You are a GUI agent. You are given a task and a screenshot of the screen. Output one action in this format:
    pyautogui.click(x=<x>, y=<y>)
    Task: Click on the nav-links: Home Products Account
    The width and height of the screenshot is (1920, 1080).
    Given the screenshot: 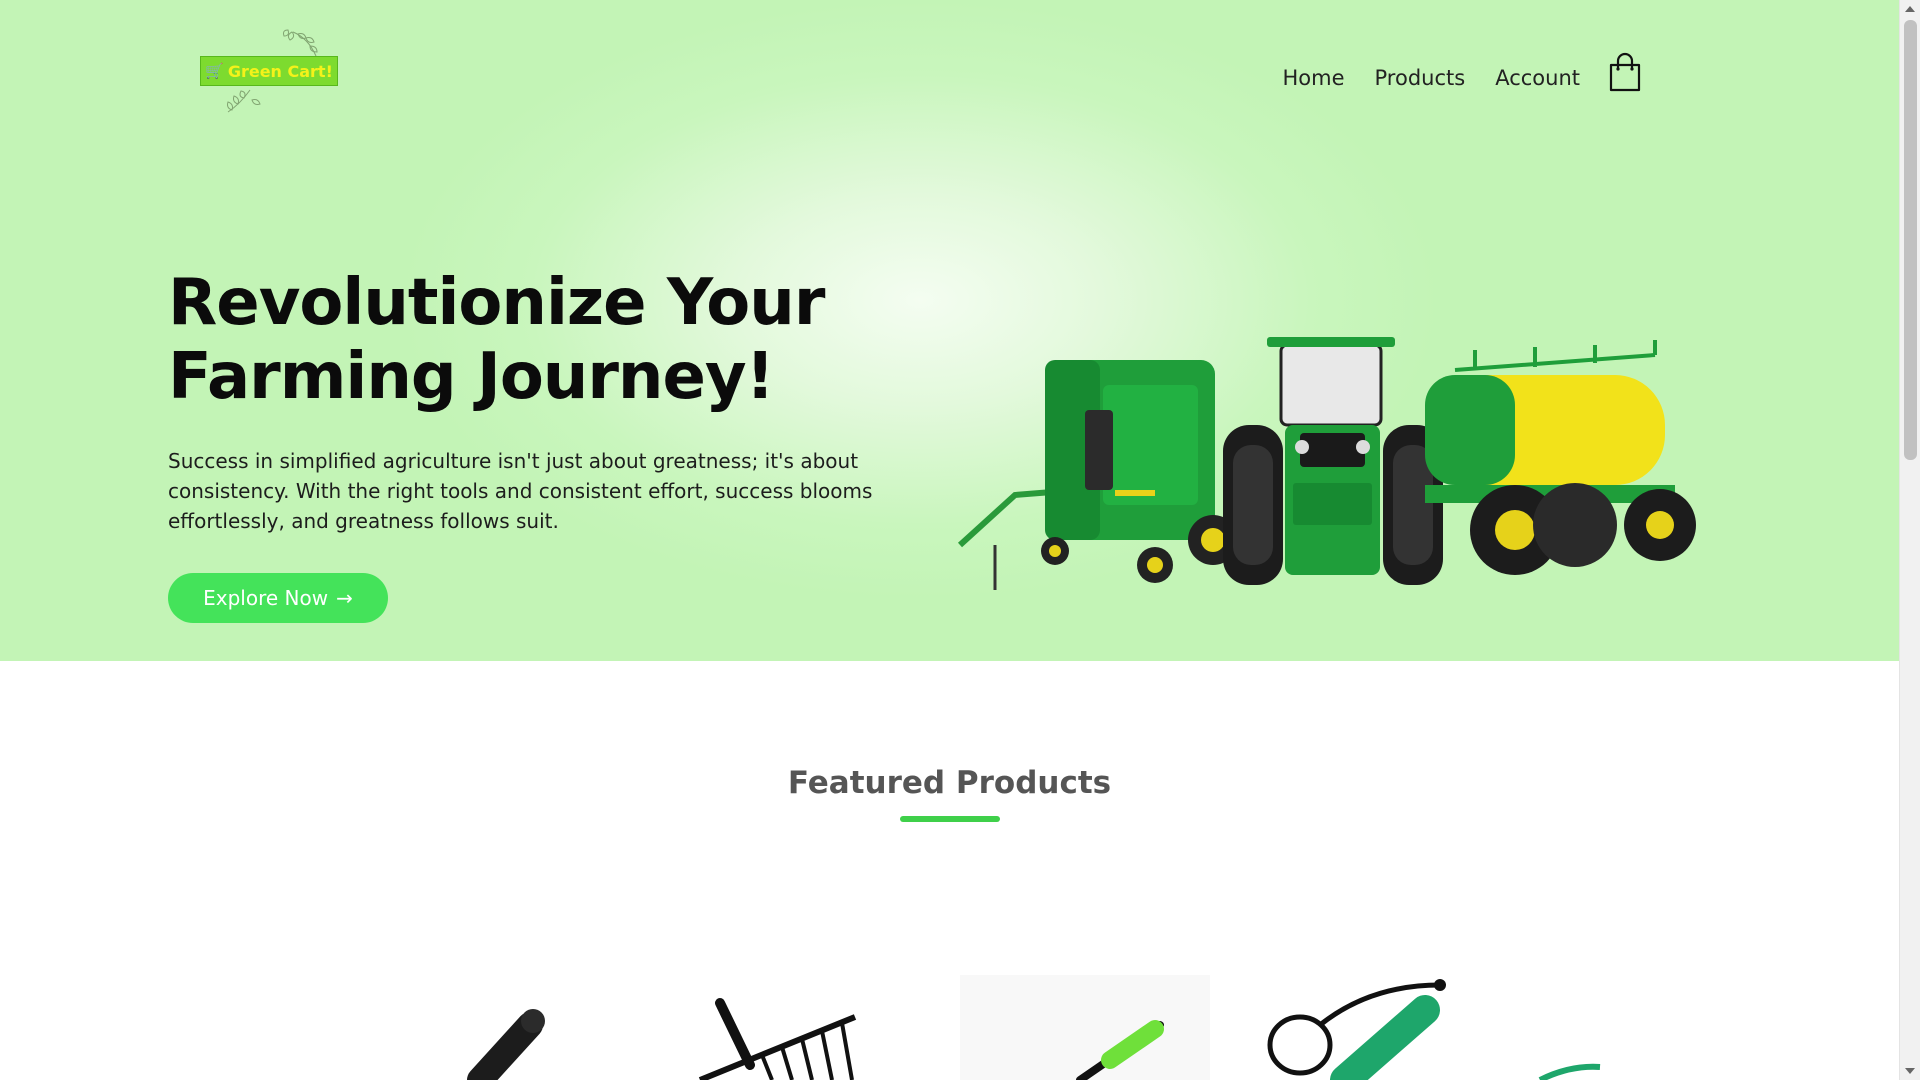 What is the action you would take?
    pyautogui.click(x=1463, y=75)
    